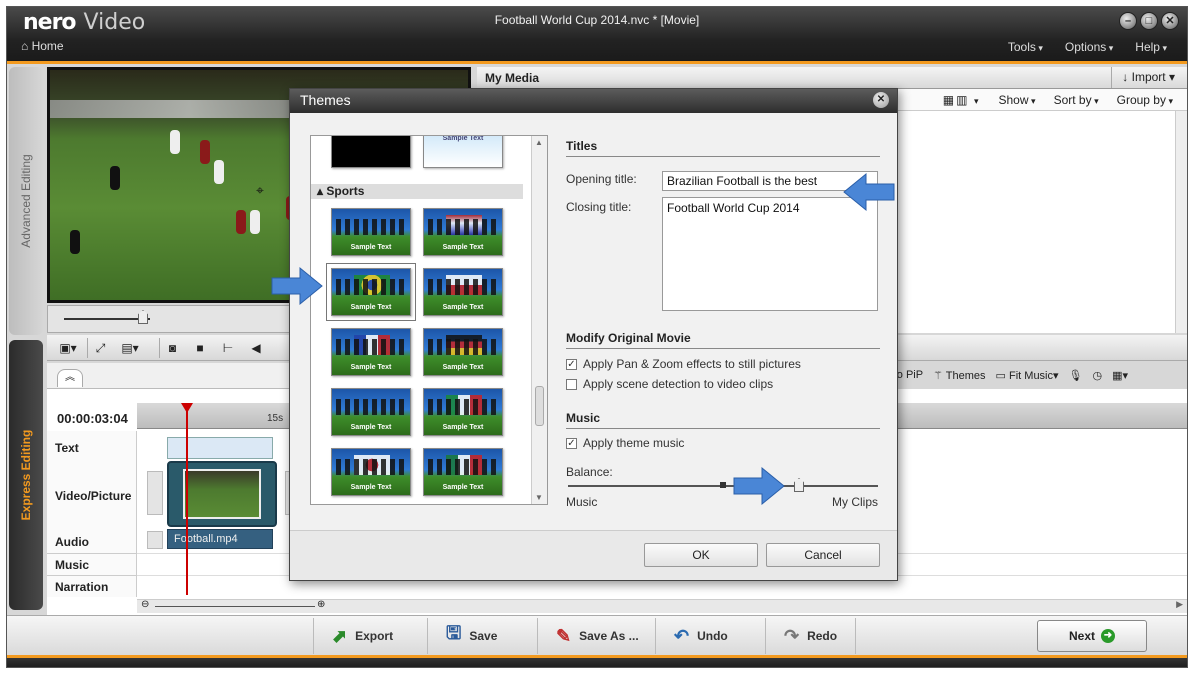 The height and width of the screenshot is (678, 1197). I want to click on camera-icon: ◙, so click(172, 348).